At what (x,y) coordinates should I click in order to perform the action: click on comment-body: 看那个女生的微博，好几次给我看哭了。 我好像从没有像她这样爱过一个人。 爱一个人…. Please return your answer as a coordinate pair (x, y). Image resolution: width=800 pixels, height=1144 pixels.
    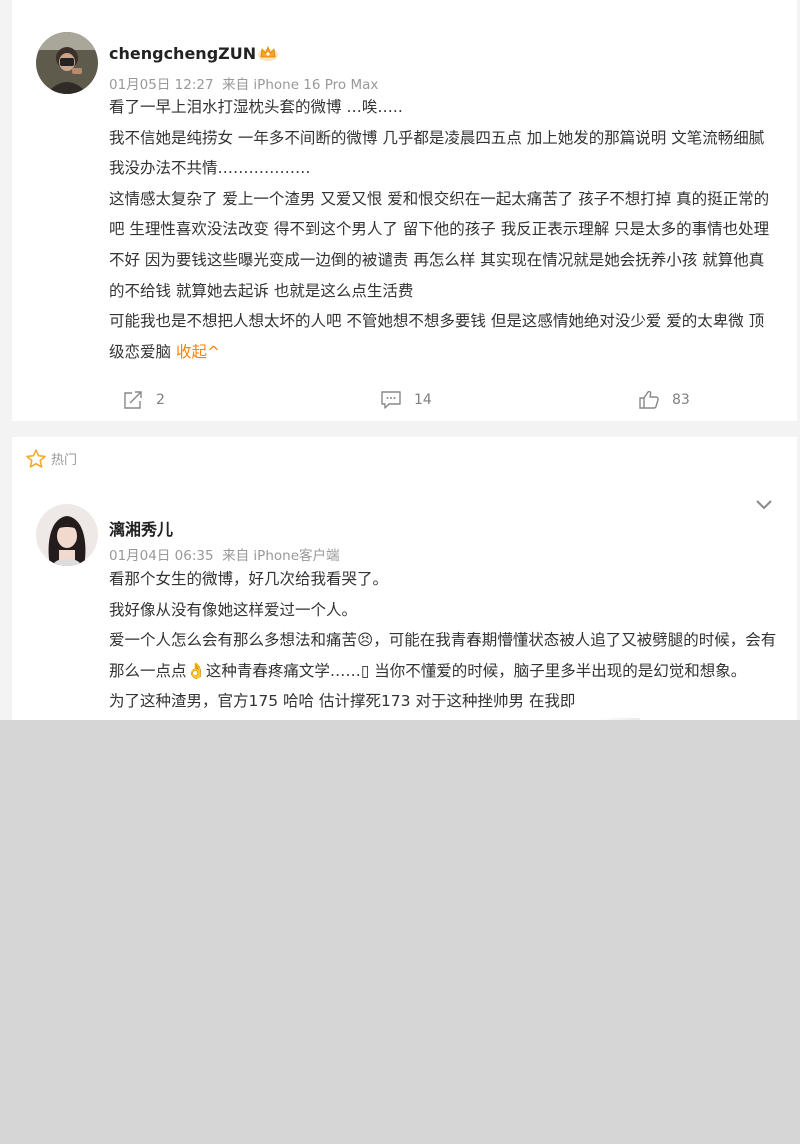
    Looking at the image, I should click on (443, 640).